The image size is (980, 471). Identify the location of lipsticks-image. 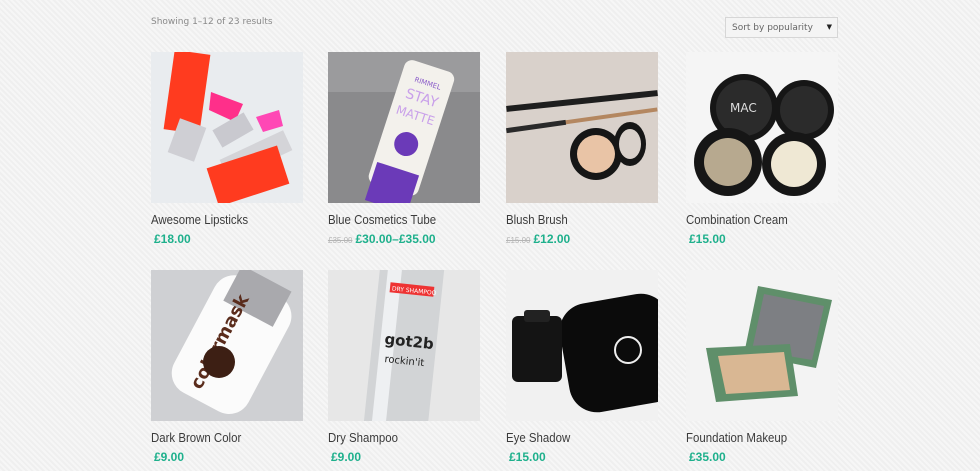
(227, 127).